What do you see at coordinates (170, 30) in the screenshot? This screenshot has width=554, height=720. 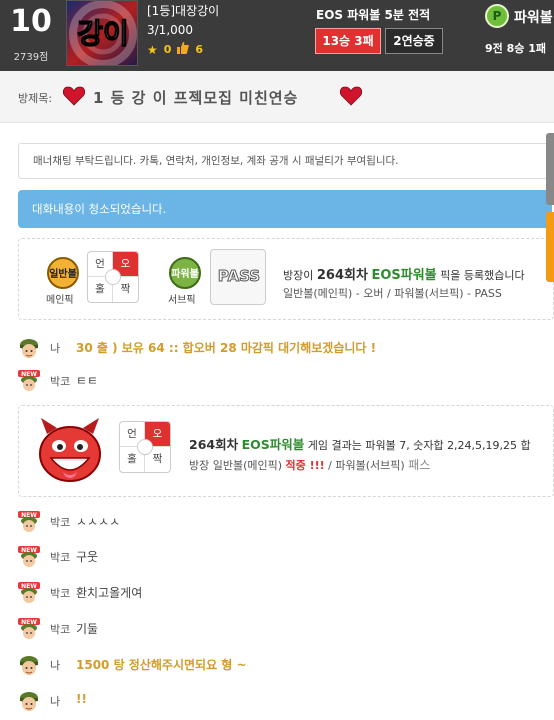 I see `room-member-count: 3/1,000` at bounding box center [170, 30].